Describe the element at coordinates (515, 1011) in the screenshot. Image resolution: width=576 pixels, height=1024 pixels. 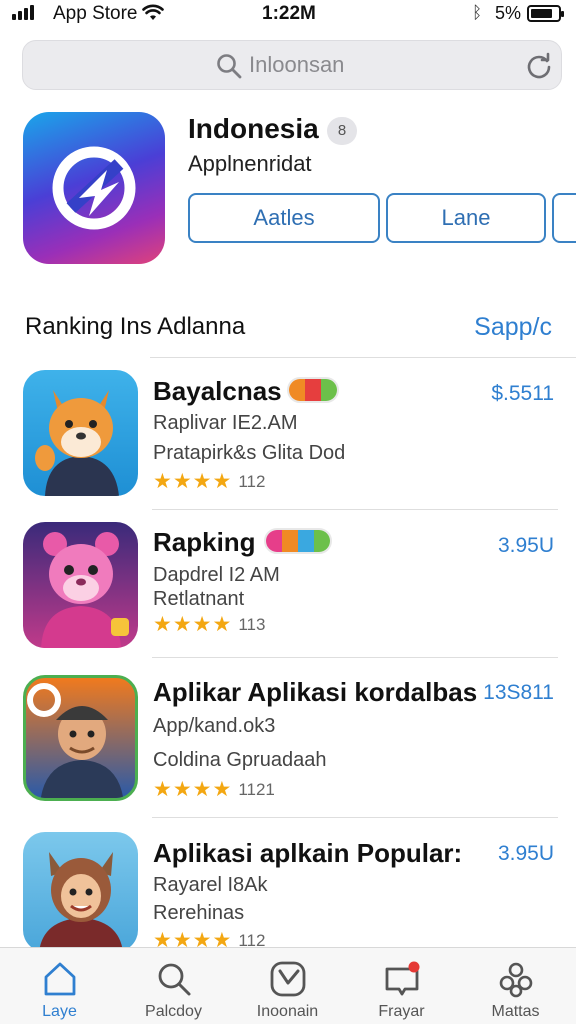
I see `tab-label: Mattas` at that location.